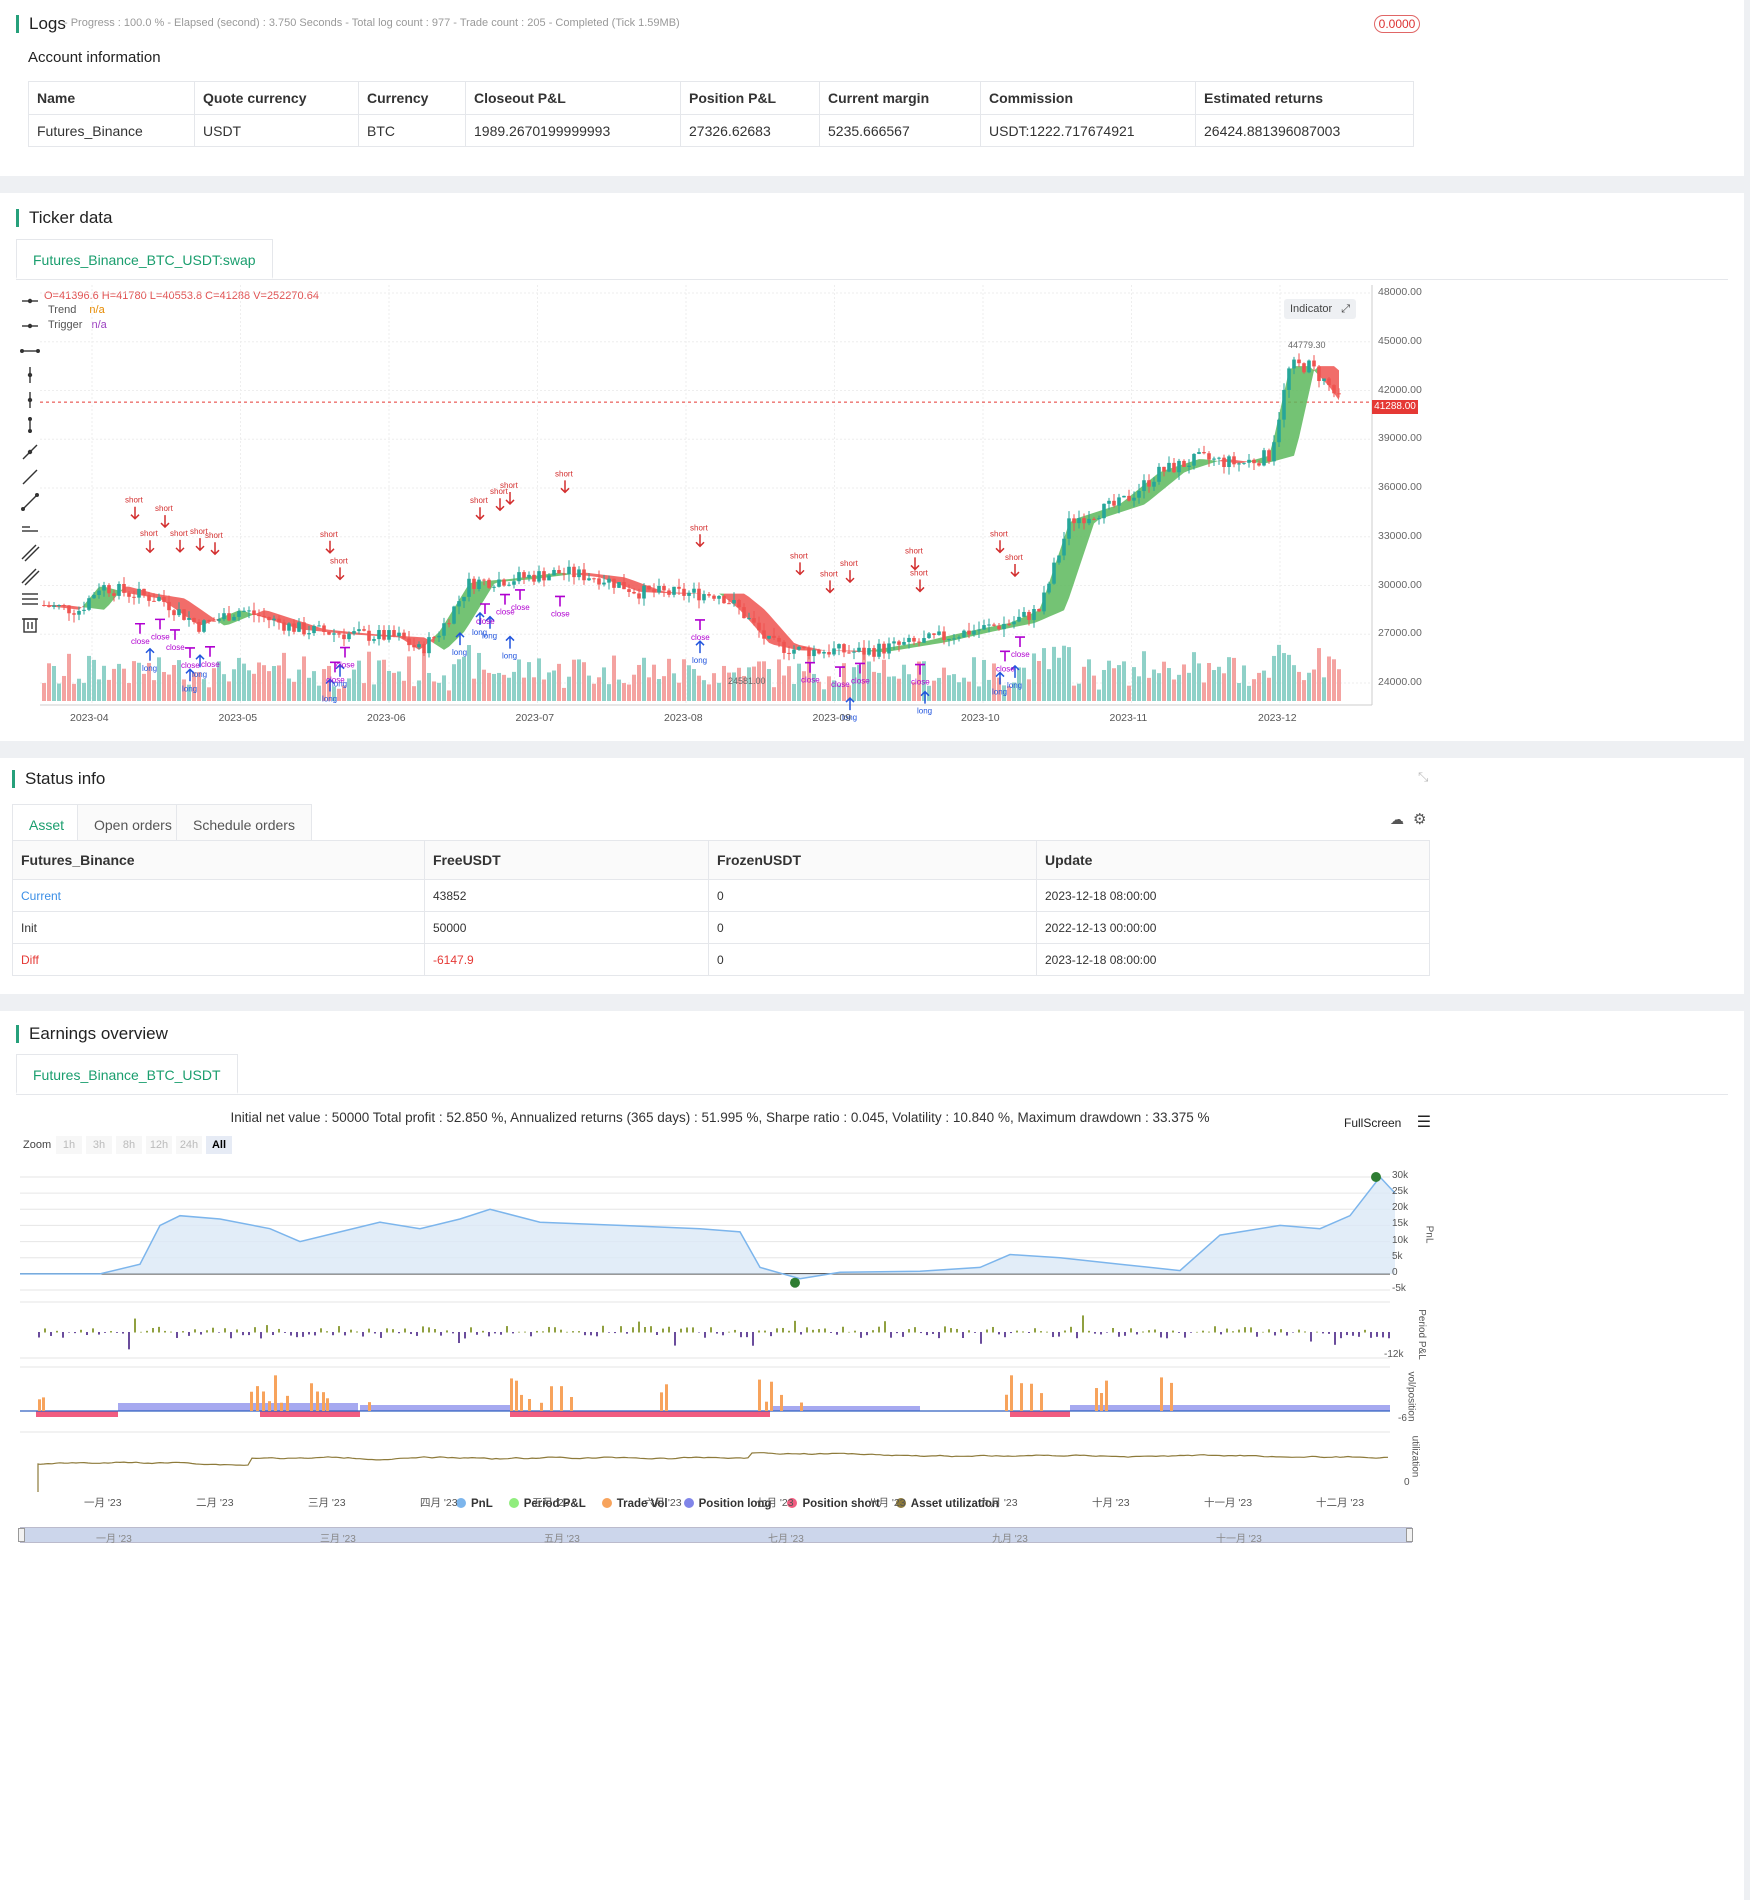 The image size is (1750, 1900). What do you see at coordinates (872, 895) in the screenshot?
I see `cell: 0` at bounding box center [872, 895].